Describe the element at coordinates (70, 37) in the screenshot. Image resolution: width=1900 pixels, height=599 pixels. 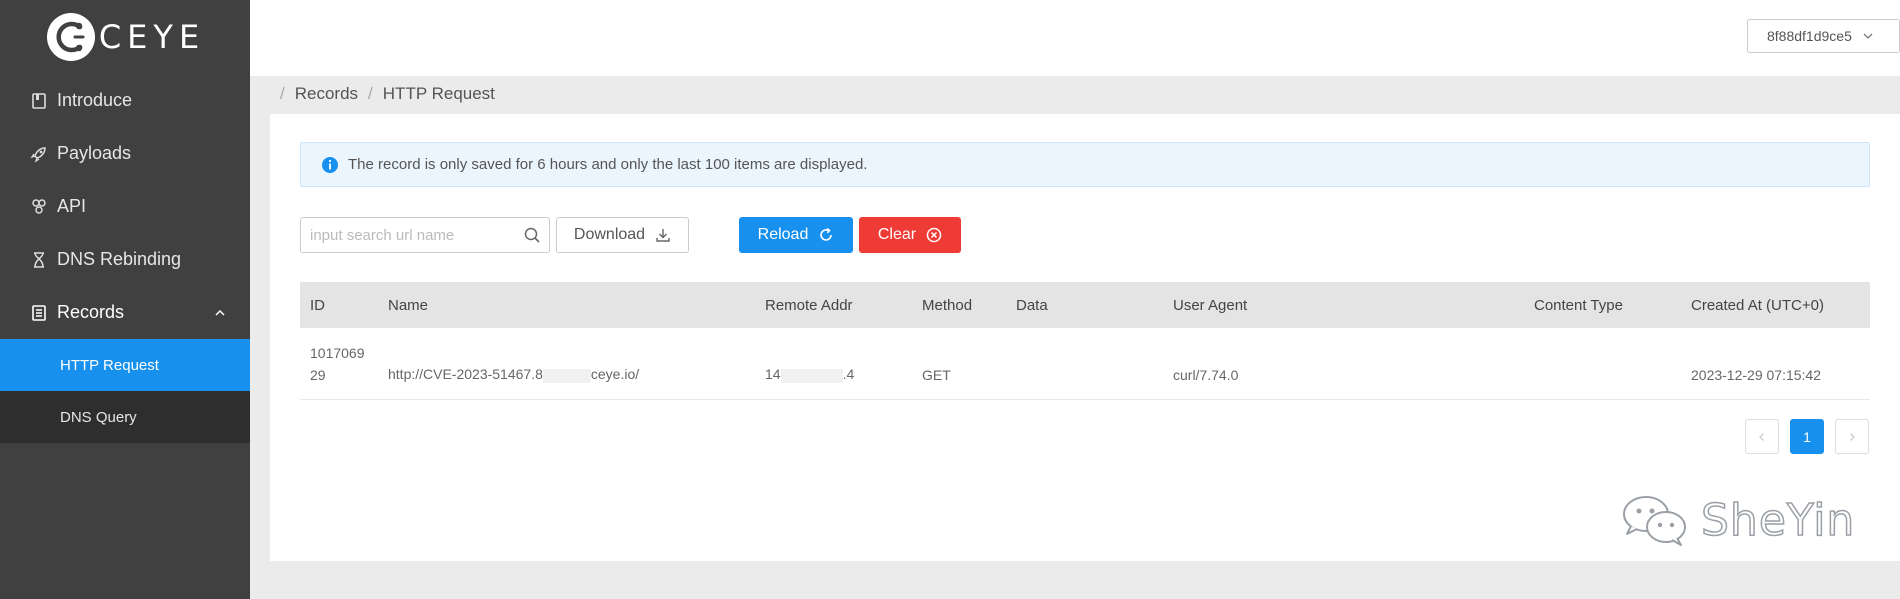
I see `ceye-logo-icon` at that location.